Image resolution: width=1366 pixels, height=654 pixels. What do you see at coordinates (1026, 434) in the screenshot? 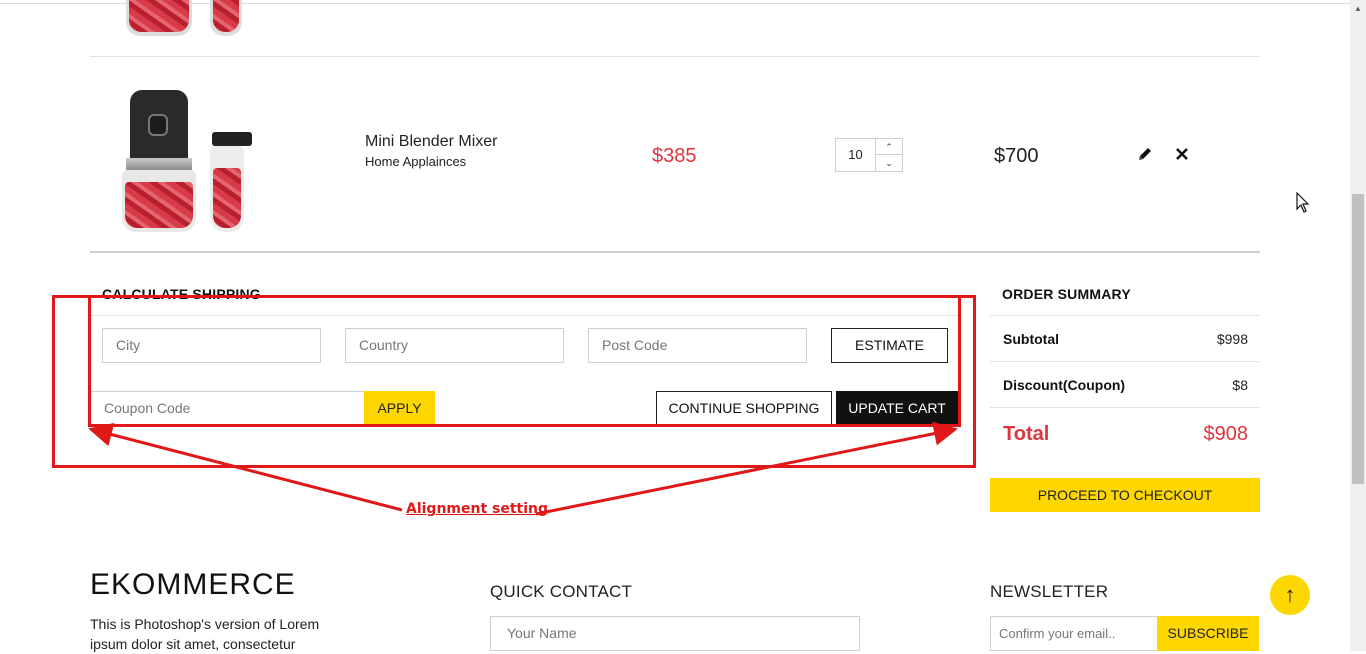
I see `total-label: Total` at bounding box center [1026, 434].